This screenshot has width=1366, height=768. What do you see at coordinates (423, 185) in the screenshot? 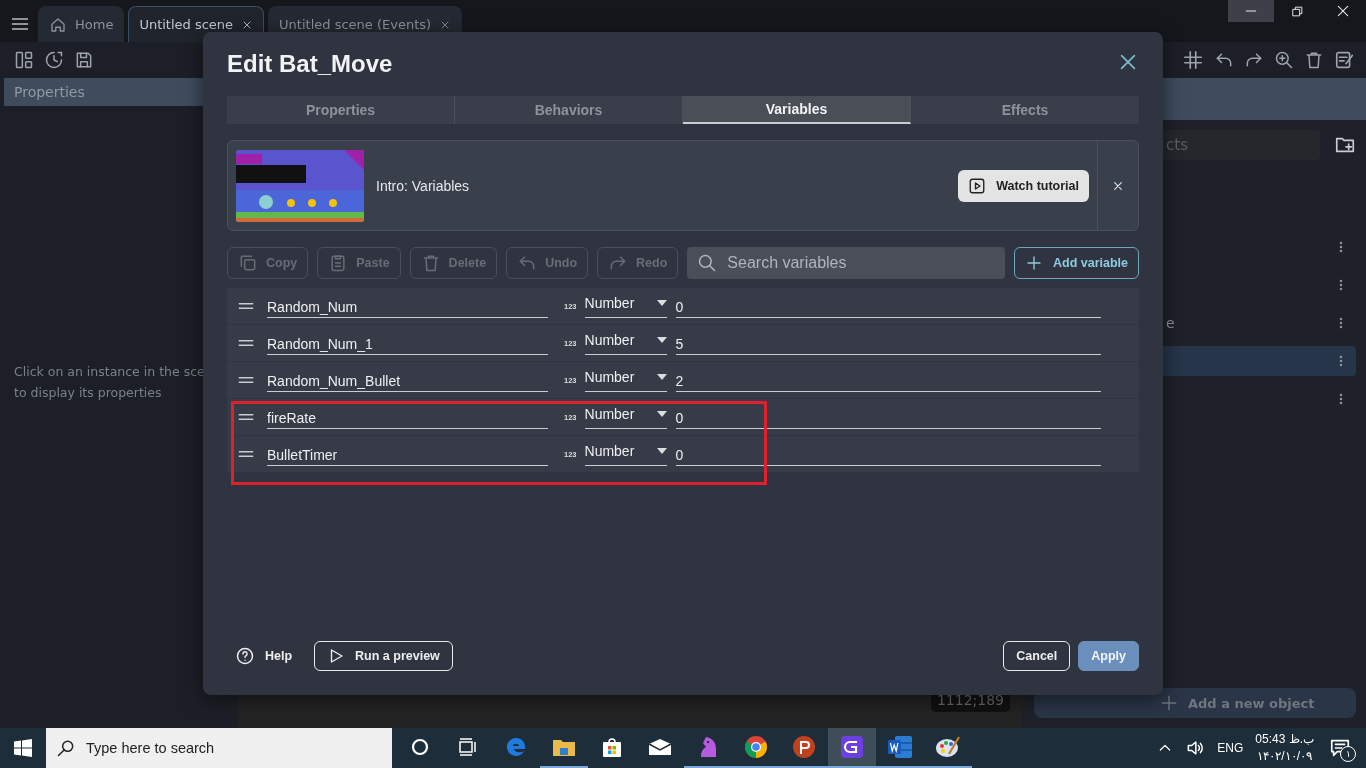
I see `tutorial-title: Intro: Variables` at bounding box center [423, 185].